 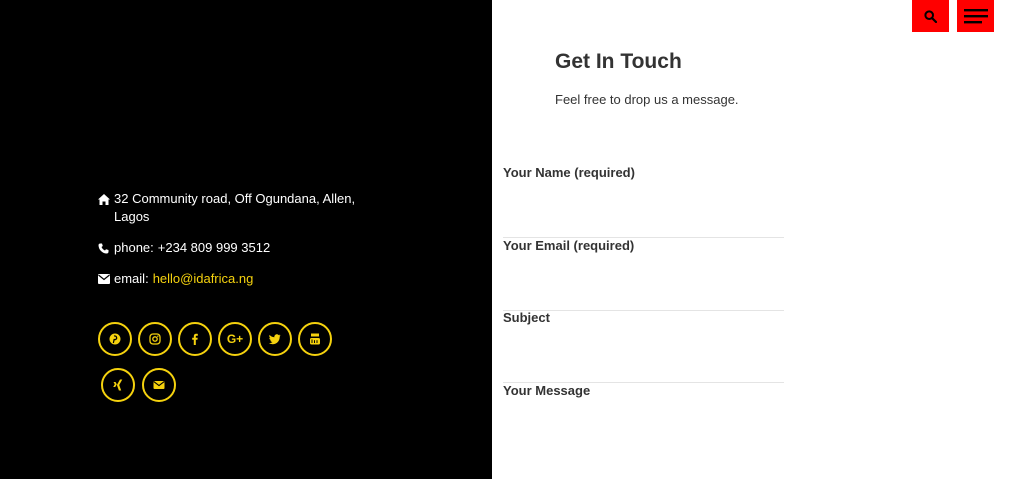 I want to click on phone-label: phone:, so click(x=134, y=247).